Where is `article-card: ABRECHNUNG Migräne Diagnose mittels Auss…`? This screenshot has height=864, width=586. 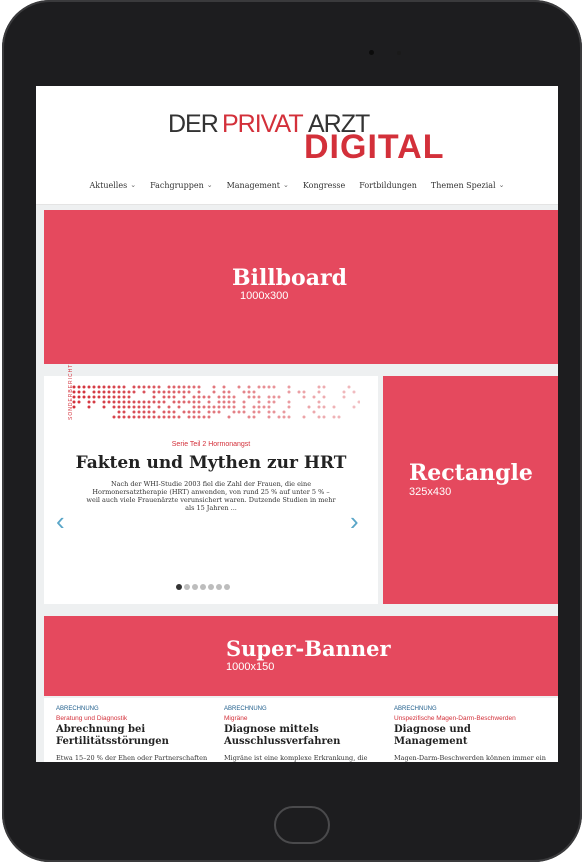 article-card: ABRECHNUNG Migräne Diagnose mittels Auss… is located at coordinates (300, 734).